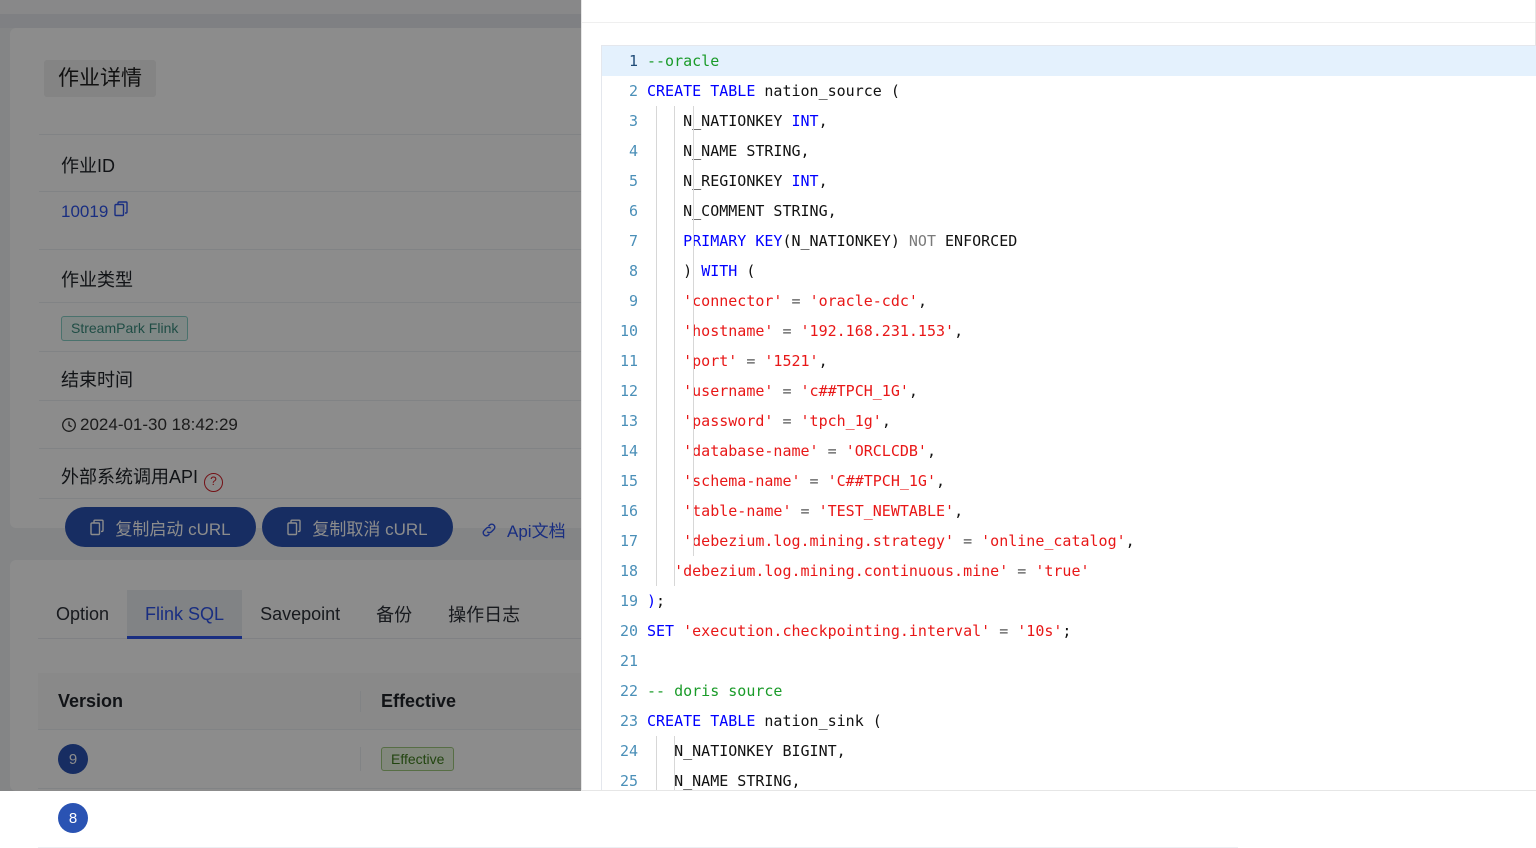 The image size is (1536, 848). Describe the element at coordinates (1069, 511) in the screenshot. I see `code-line: 16 'table-name' = 'TEST_NEWTABLE',` at that location.